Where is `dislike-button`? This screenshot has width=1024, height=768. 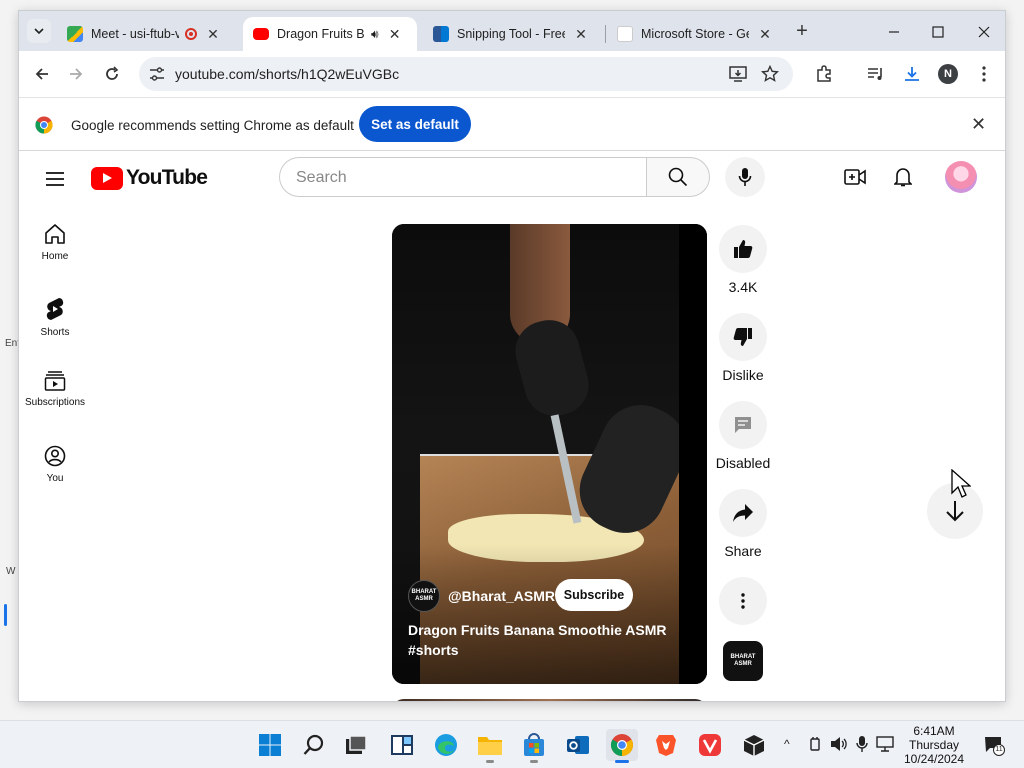 dislike-button is located at coordinates (743, 337).